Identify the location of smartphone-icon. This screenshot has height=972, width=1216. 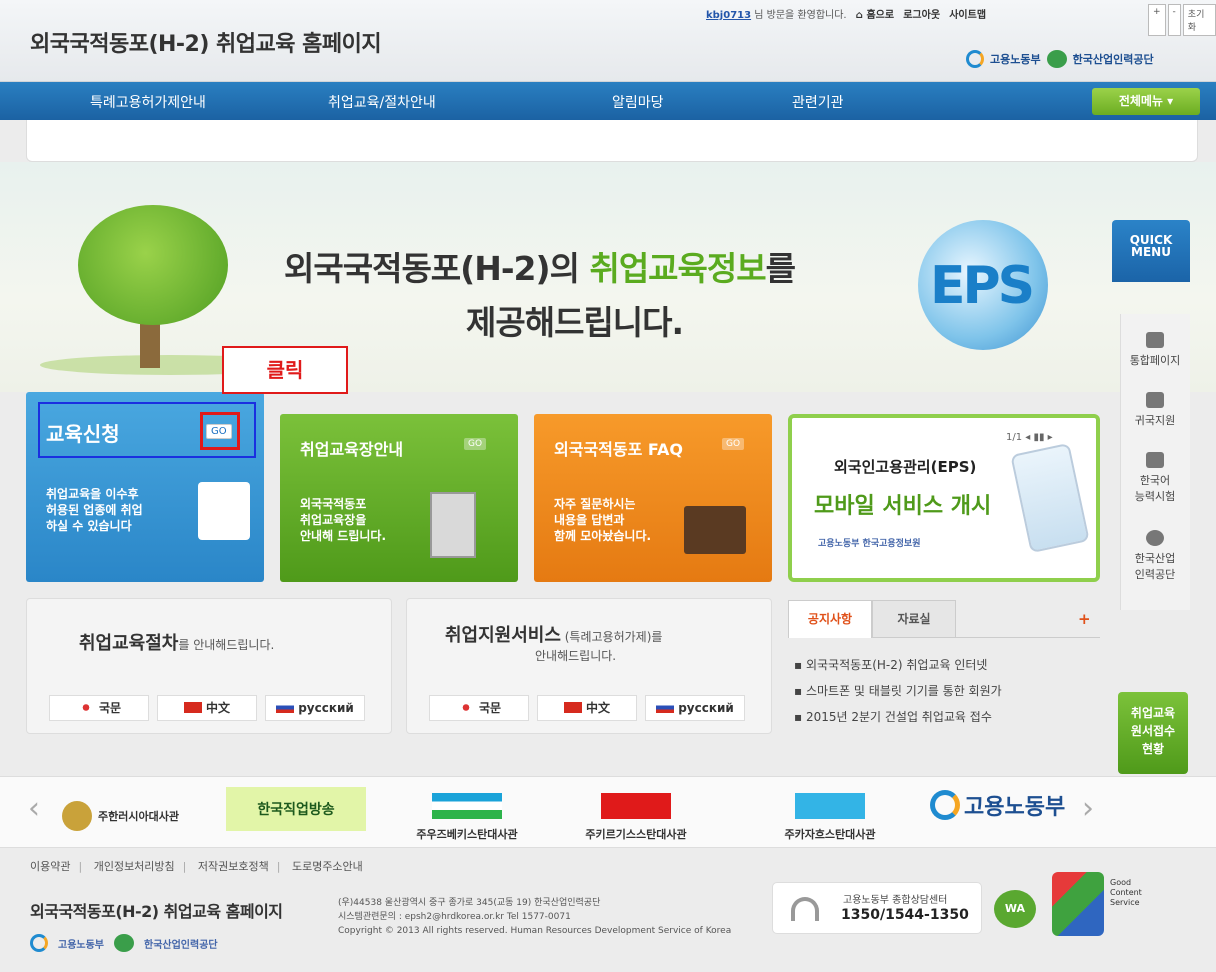
(1050, 498).